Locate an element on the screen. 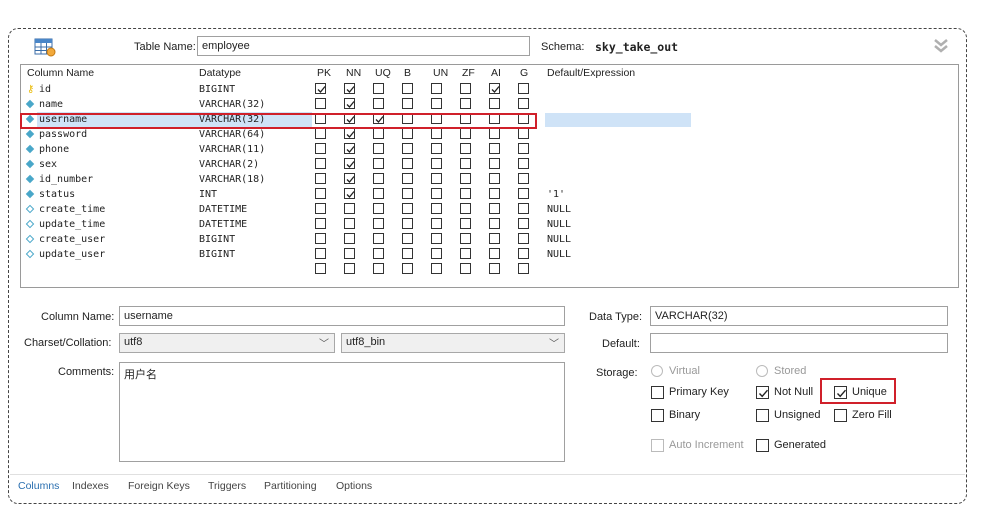  tab-options: Options is located at coordinates (354, 486).